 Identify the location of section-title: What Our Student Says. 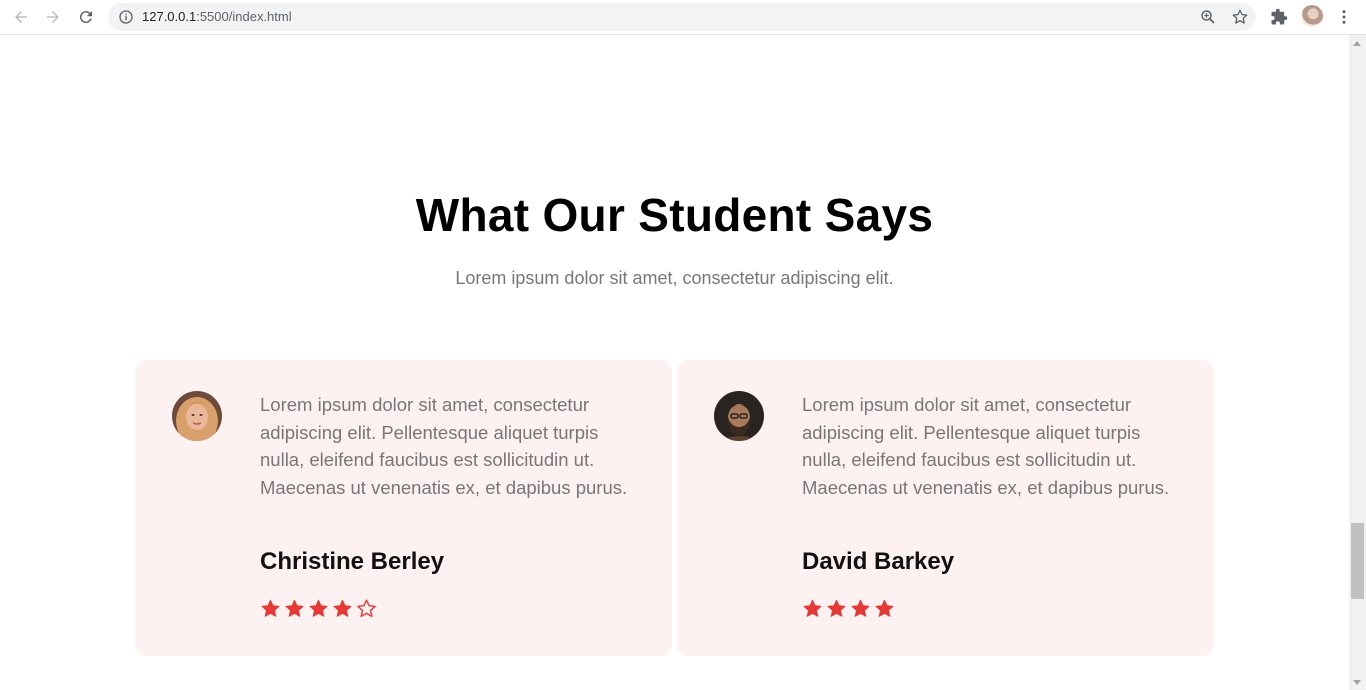
(674, 215).